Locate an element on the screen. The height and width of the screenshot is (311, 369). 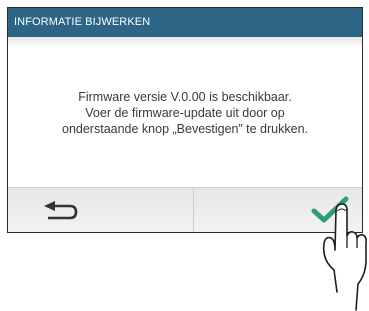
message-line-1: Firmware versie V.0.00 is beschikbaar. is located at coordinates (185, 97).